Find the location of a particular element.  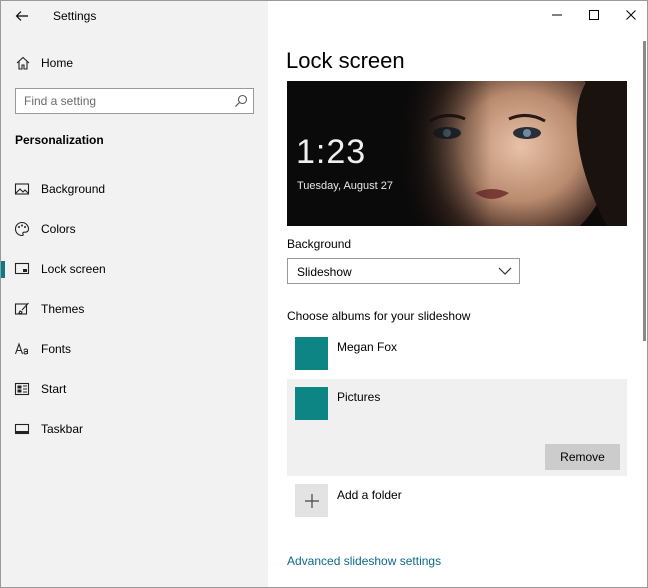

maximize-button is located at coordinates (593, 15).